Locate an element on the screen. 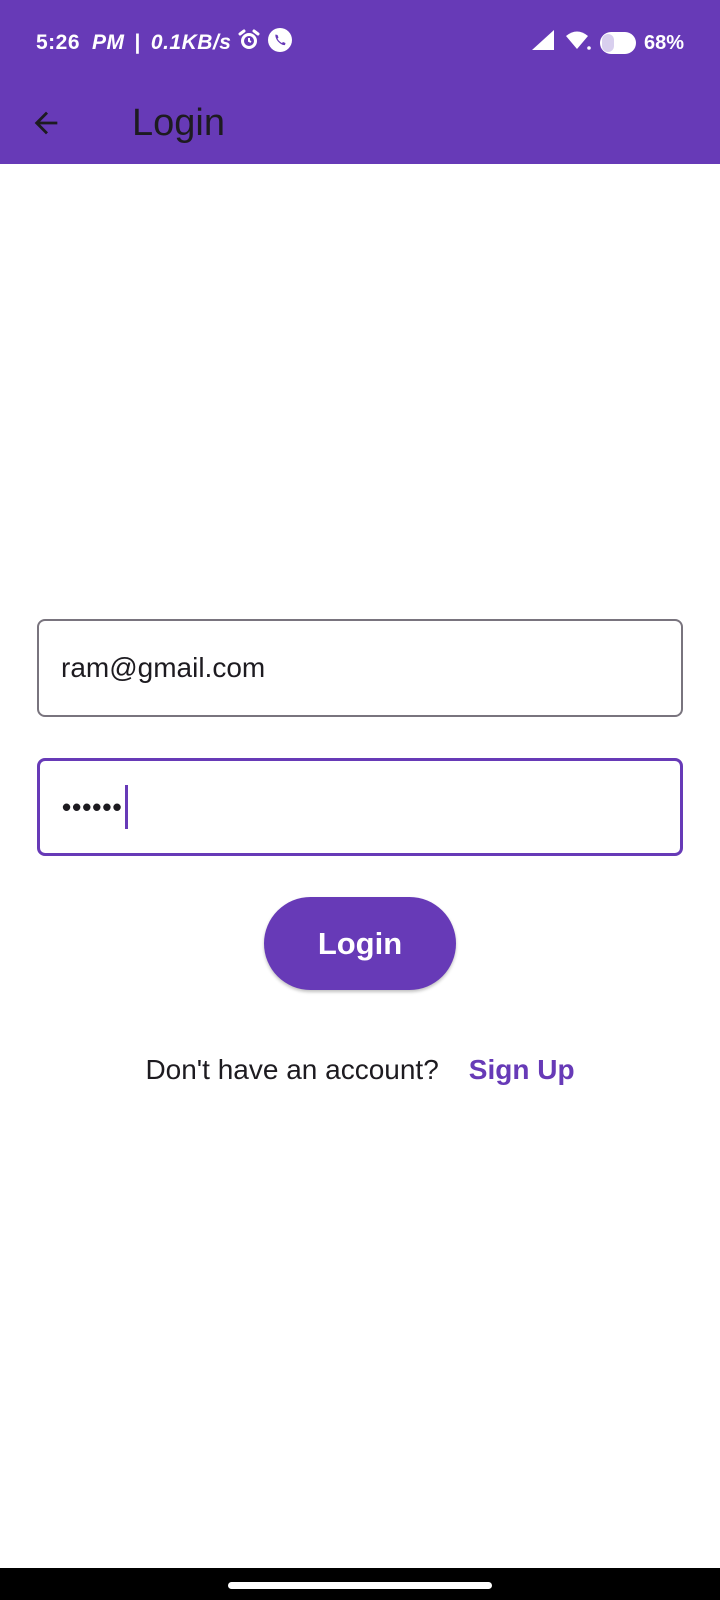 The width and height of the screenshot is (720, 1600). status-left: 5:26 PM | 0.1KB/s is located at coordinates (164, 43).